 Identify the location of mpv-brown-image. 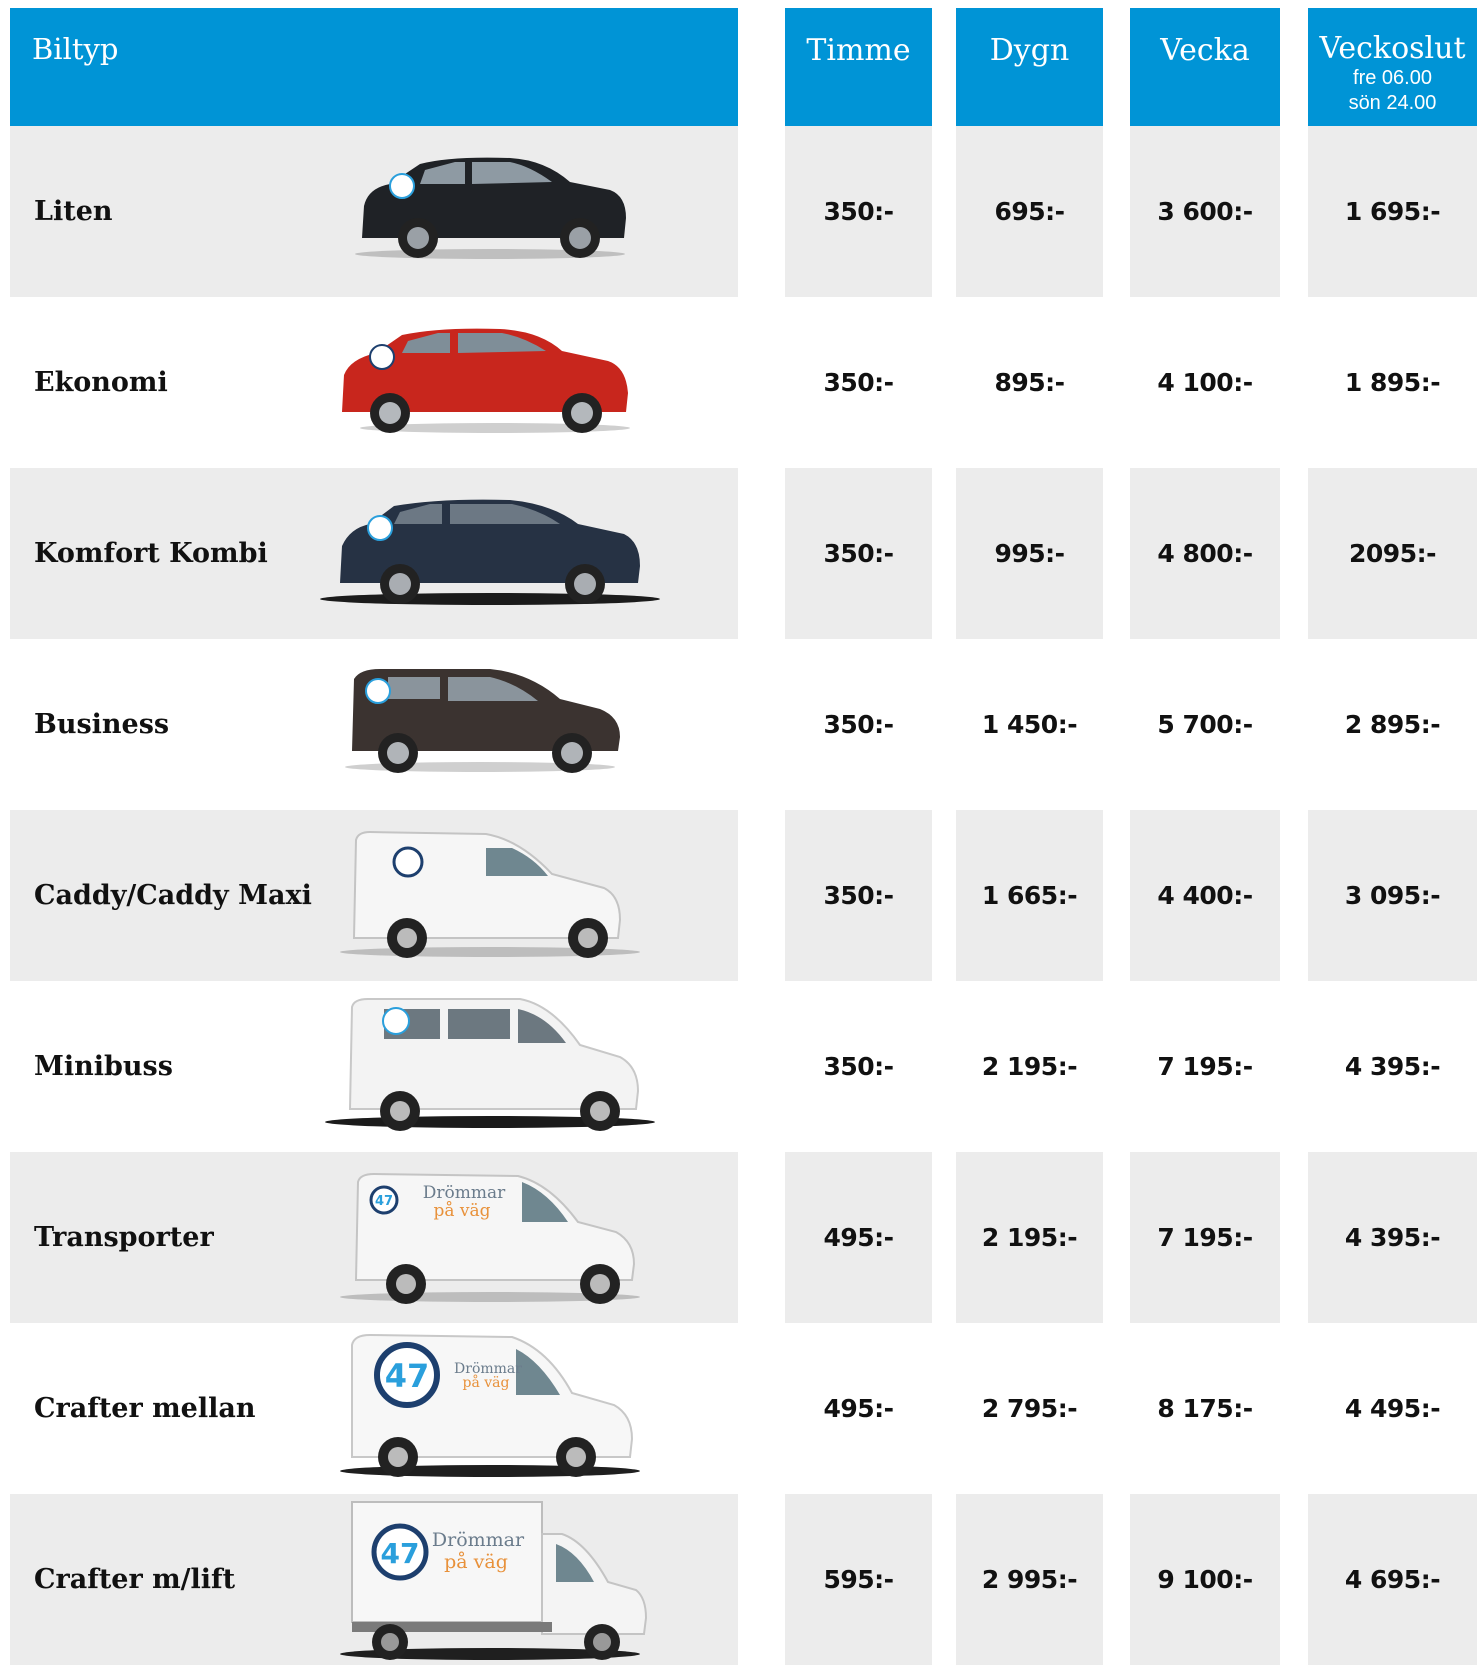
(482, 721).